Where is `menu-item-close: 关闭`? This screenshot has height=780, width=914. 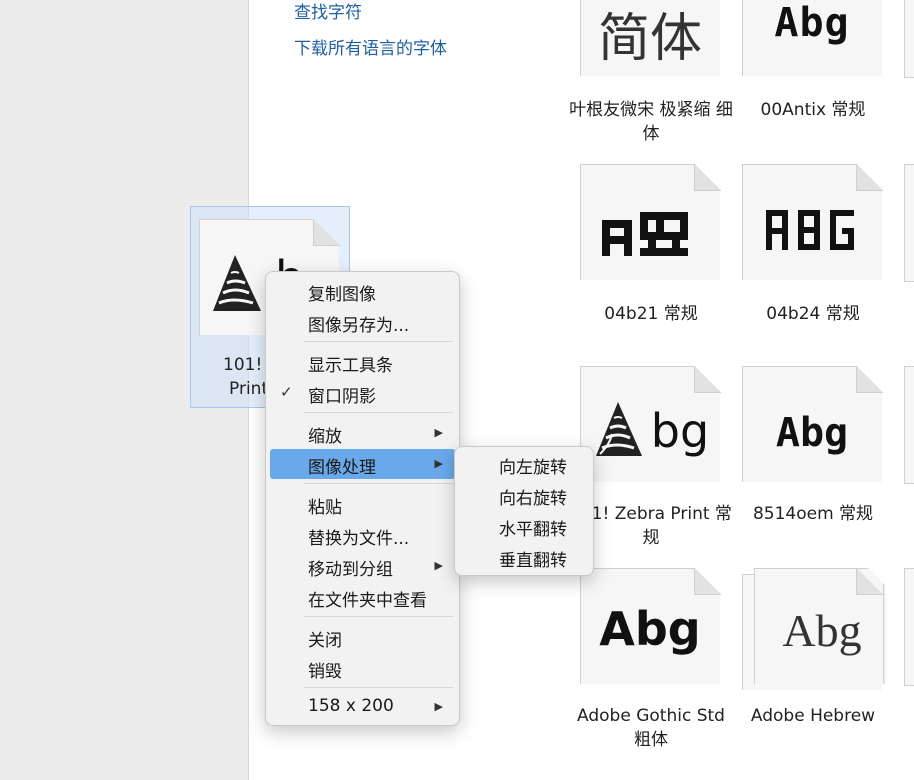 menu-item-close: 关闭 is located at coordinates (362, 637).